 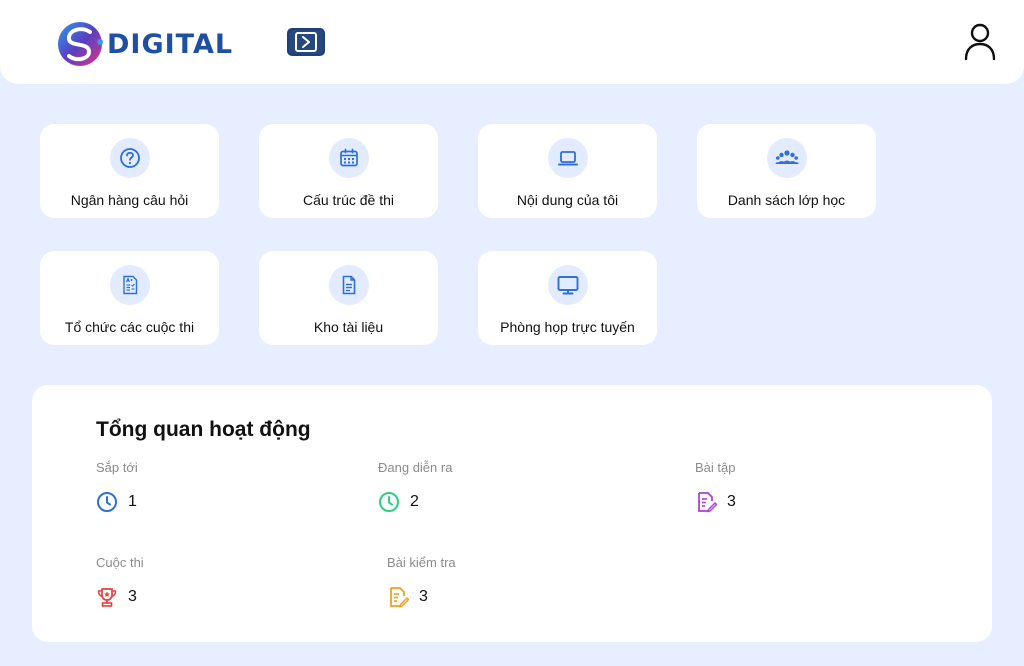 I want to click on menu-card-class-list: Danh sách lớp học, so click(x=786, y=171).